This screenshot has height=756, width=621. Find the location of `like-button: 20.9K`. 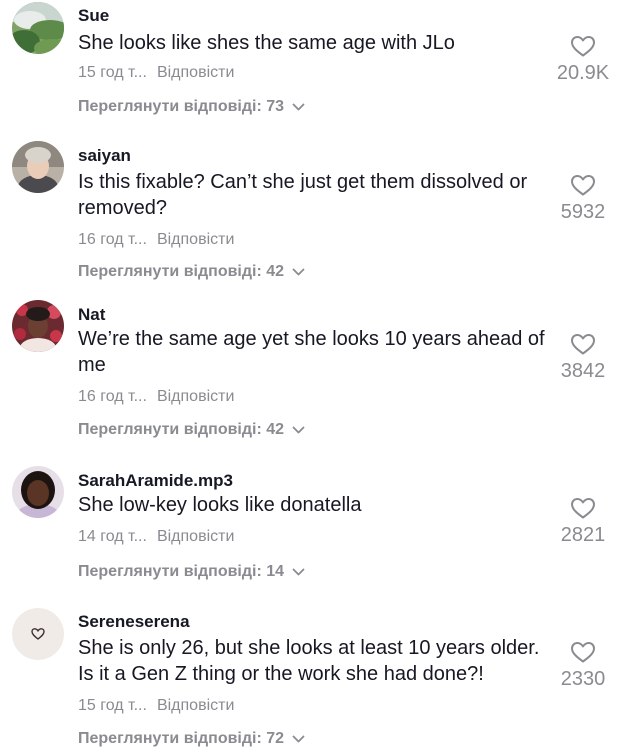

like-button: 20.9K is located at coordinates (583, 59).